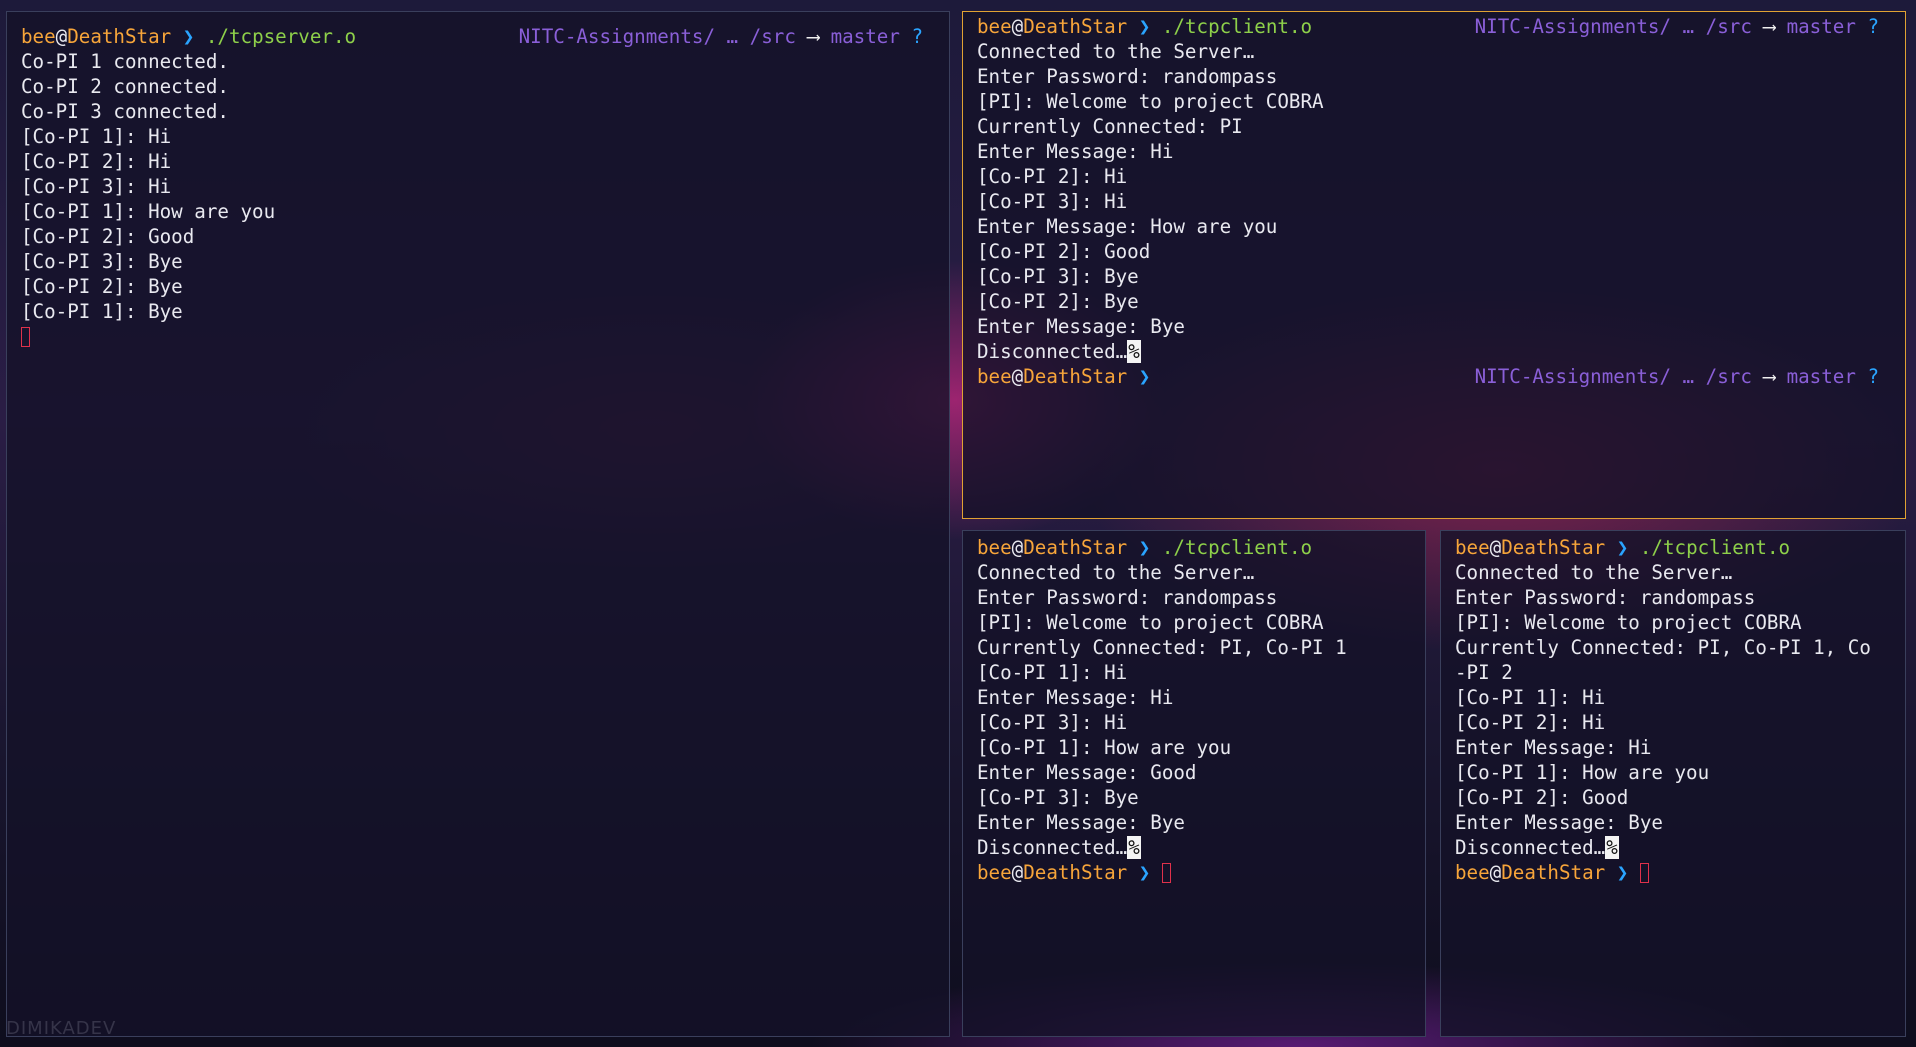 Image resolution: width=1916 pixels, height=1047 pixels. I want to click on wallpaper-watermark: DIMIKADEV, so click(61, 1028).